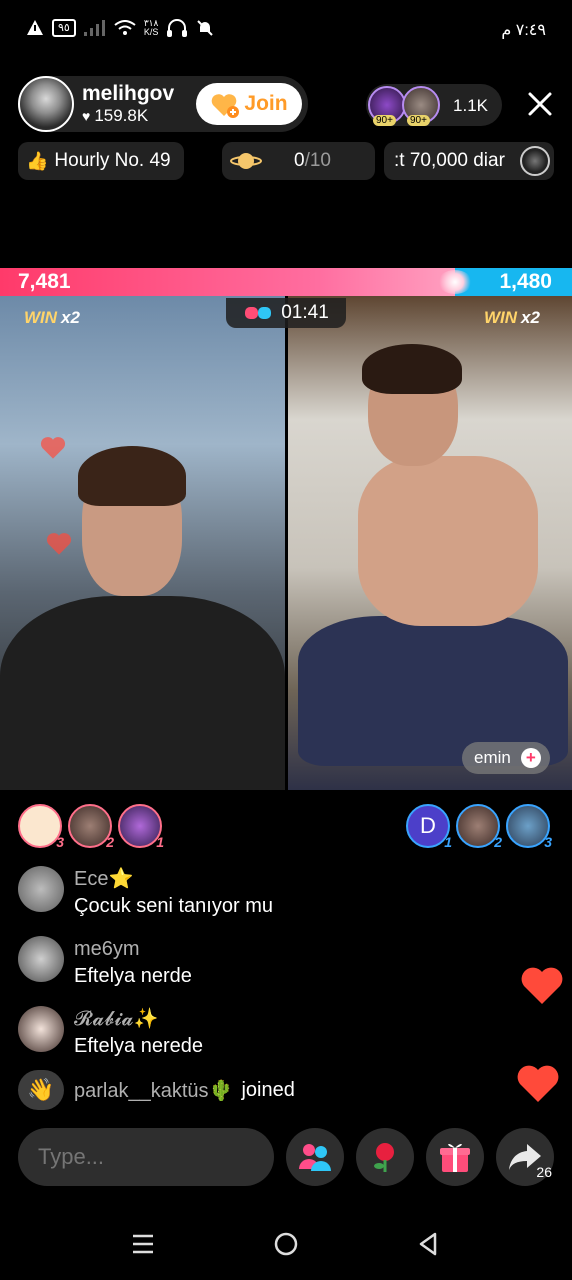  I want to click on heart-icon: ♥, so click(86, 116).